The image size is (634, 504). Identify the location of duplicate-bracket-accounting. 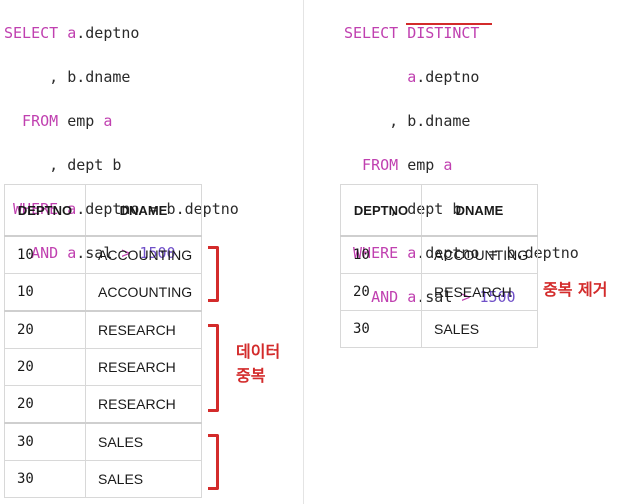
(213, 274).